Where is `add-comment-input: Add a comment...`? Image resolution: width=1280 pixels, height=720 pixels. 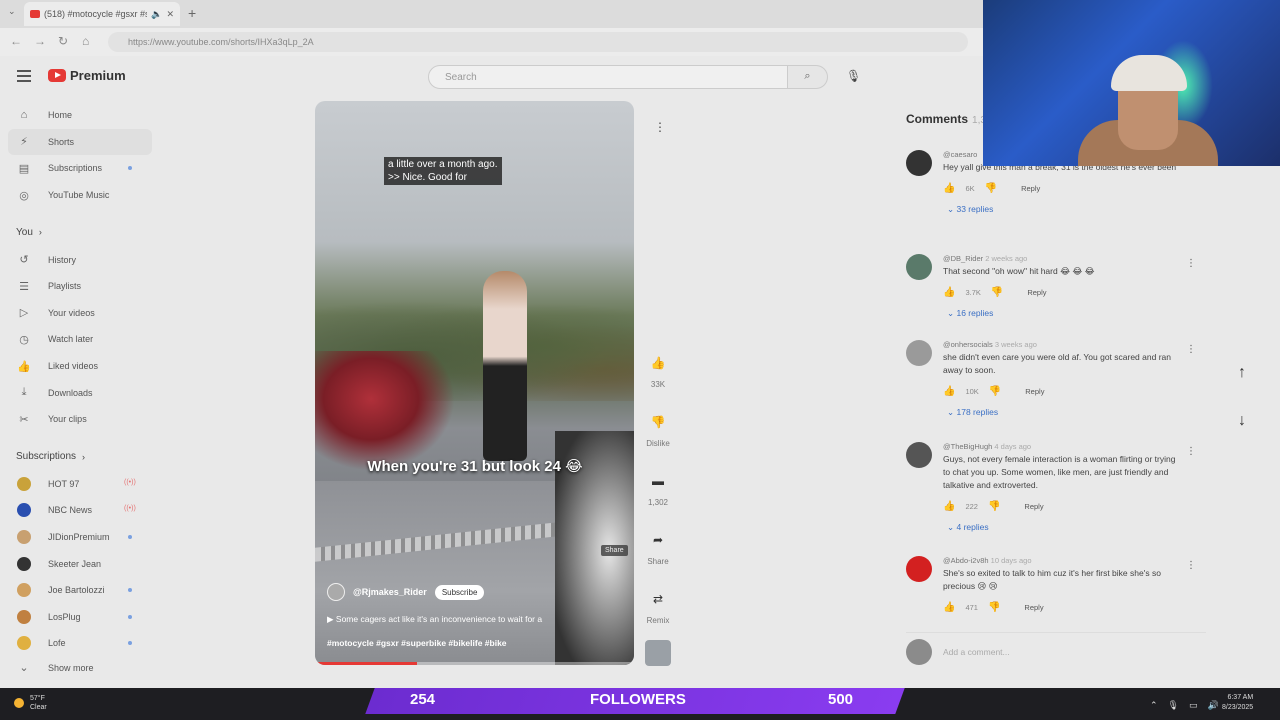
add-comment-input: Add a comment... is located at coordinates (976, 652).